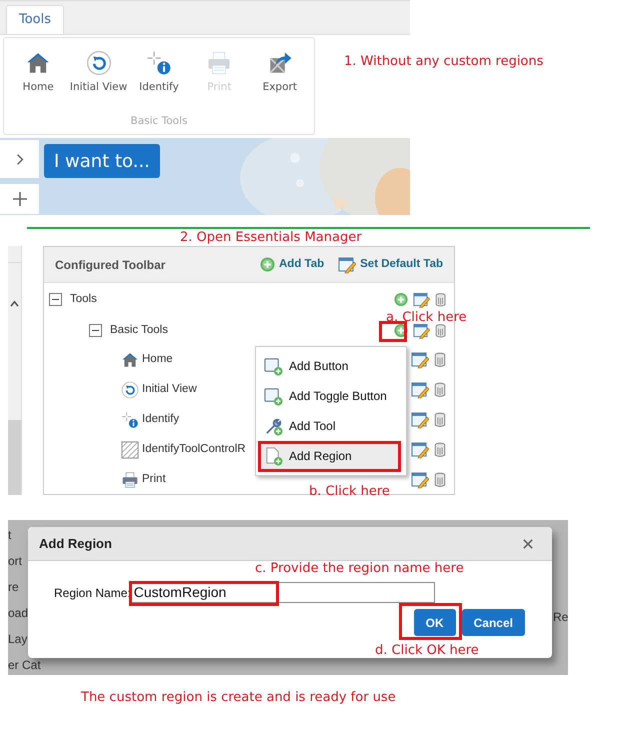 Image resolution: width=633 pixels, height=732 pixels. I want to click on toolbar-button: Home, so click(38, 73).